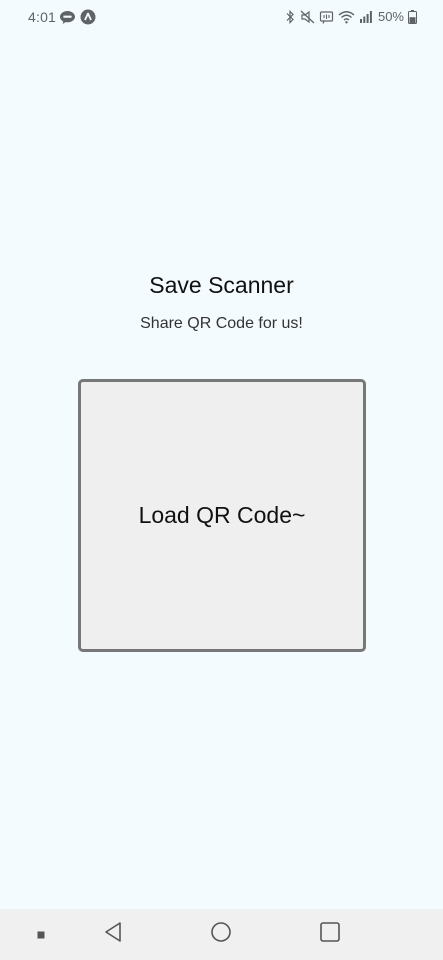 The width and height of the screenshot is (443, 960). What do you see at coordinates (67, 20) in the screenshot?
I see `talk-icon` at bounding box center [67, 20].